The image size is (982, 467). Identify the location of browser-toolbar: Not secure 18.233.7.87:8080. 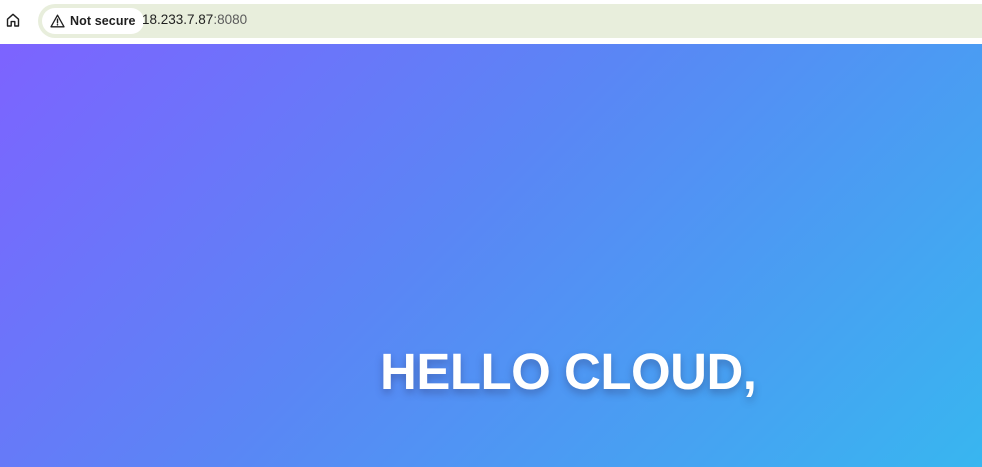
(491, 22).